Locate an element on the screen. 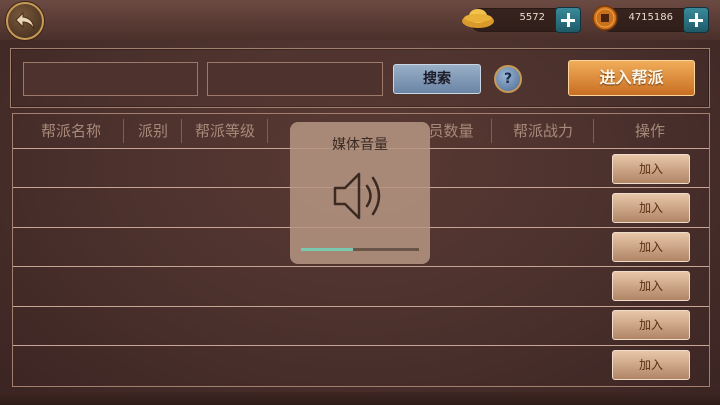 Image resolution: width=720 pixels, height=405 pixels. copper-coin-icon is located at coordinates (605, 18).